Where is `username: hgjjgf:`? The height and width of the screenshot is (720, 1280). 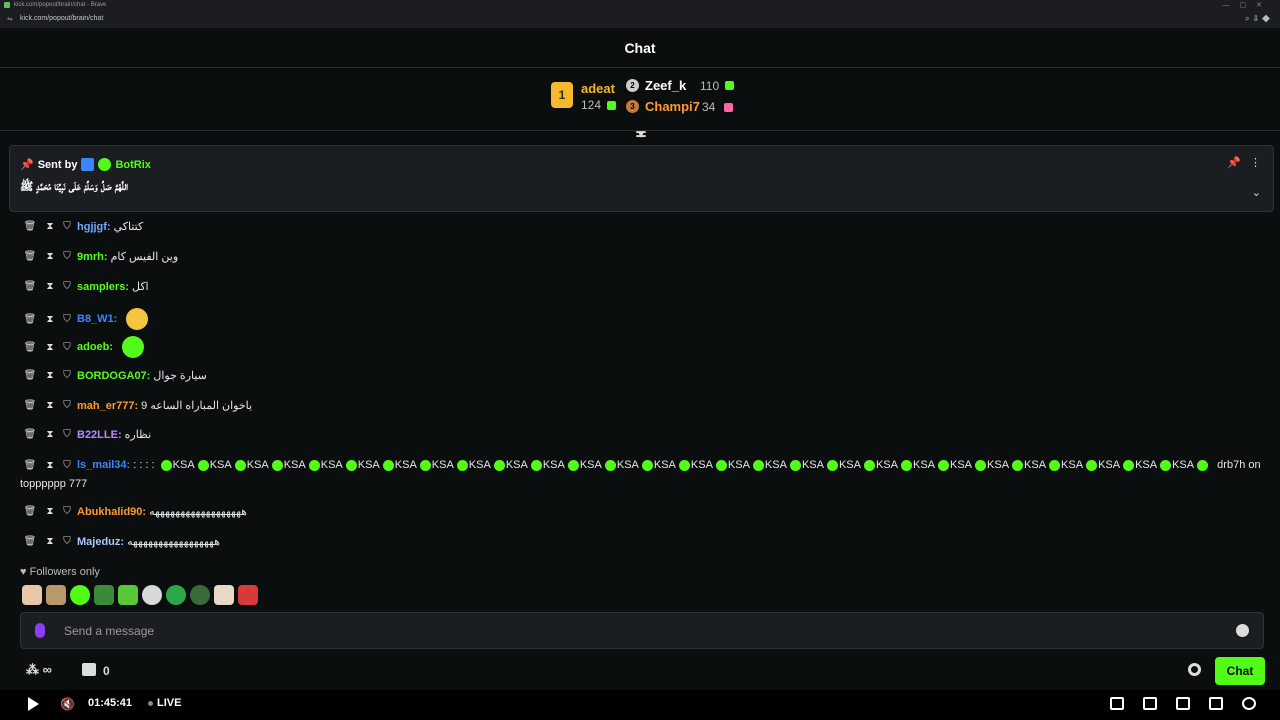
username: hgjjgf: is located at coordinates (94, 227).